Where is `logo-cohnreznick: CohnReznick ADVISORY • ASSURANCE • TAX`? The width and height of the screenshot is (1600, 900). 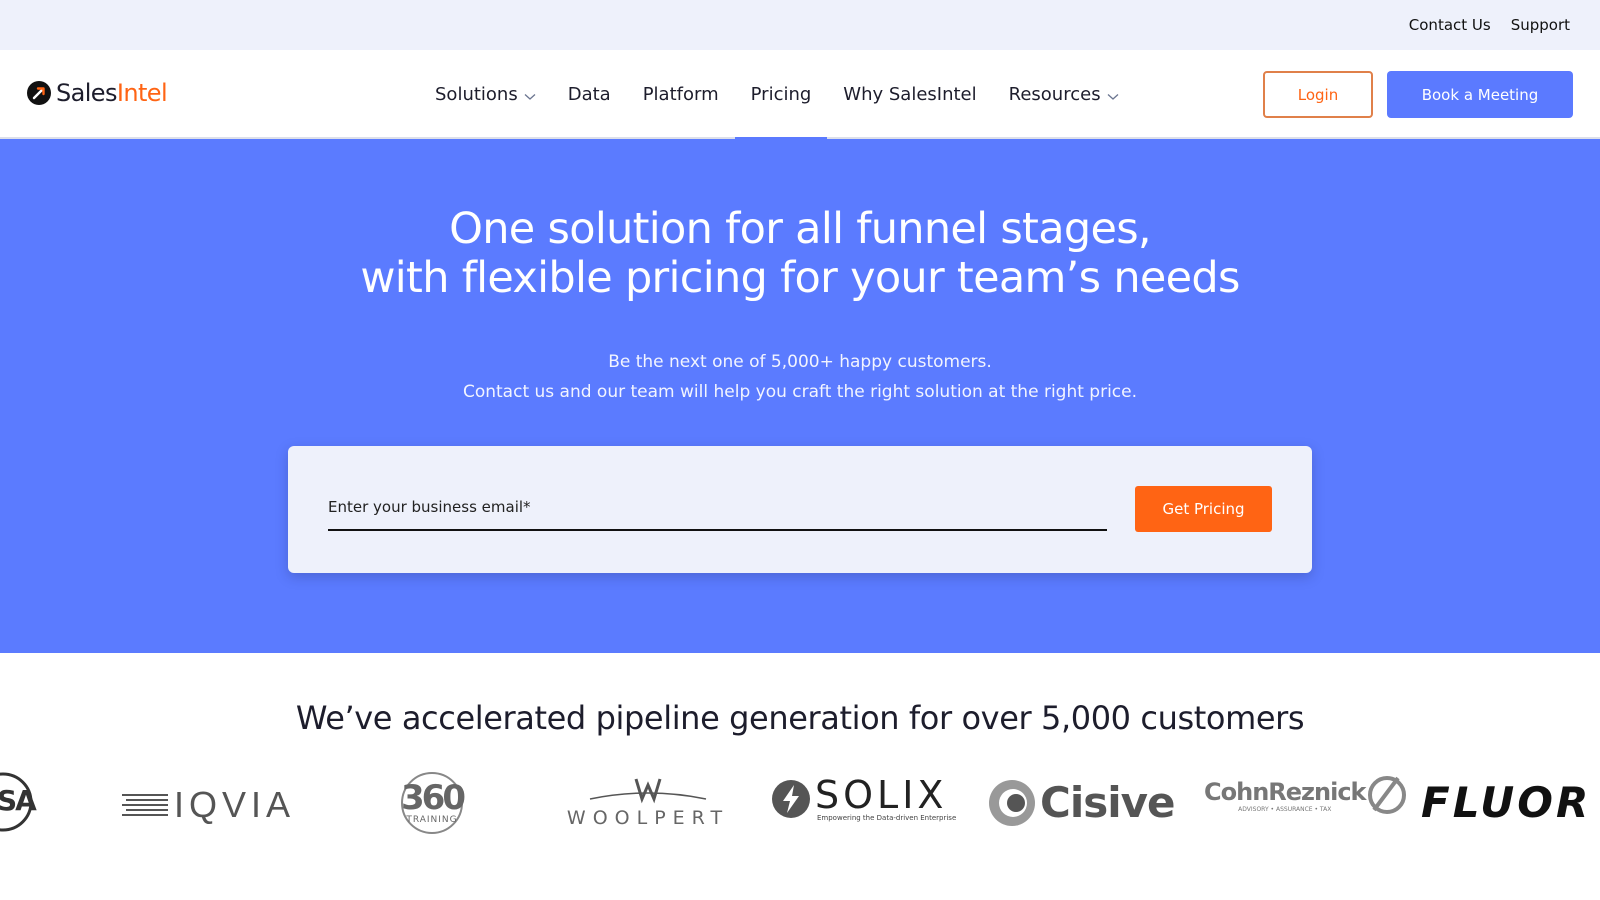 logo-cohnreznick: CohnReznick ADVISORY • ASSURANCE • TAX is located at coordinates (1305, 795).